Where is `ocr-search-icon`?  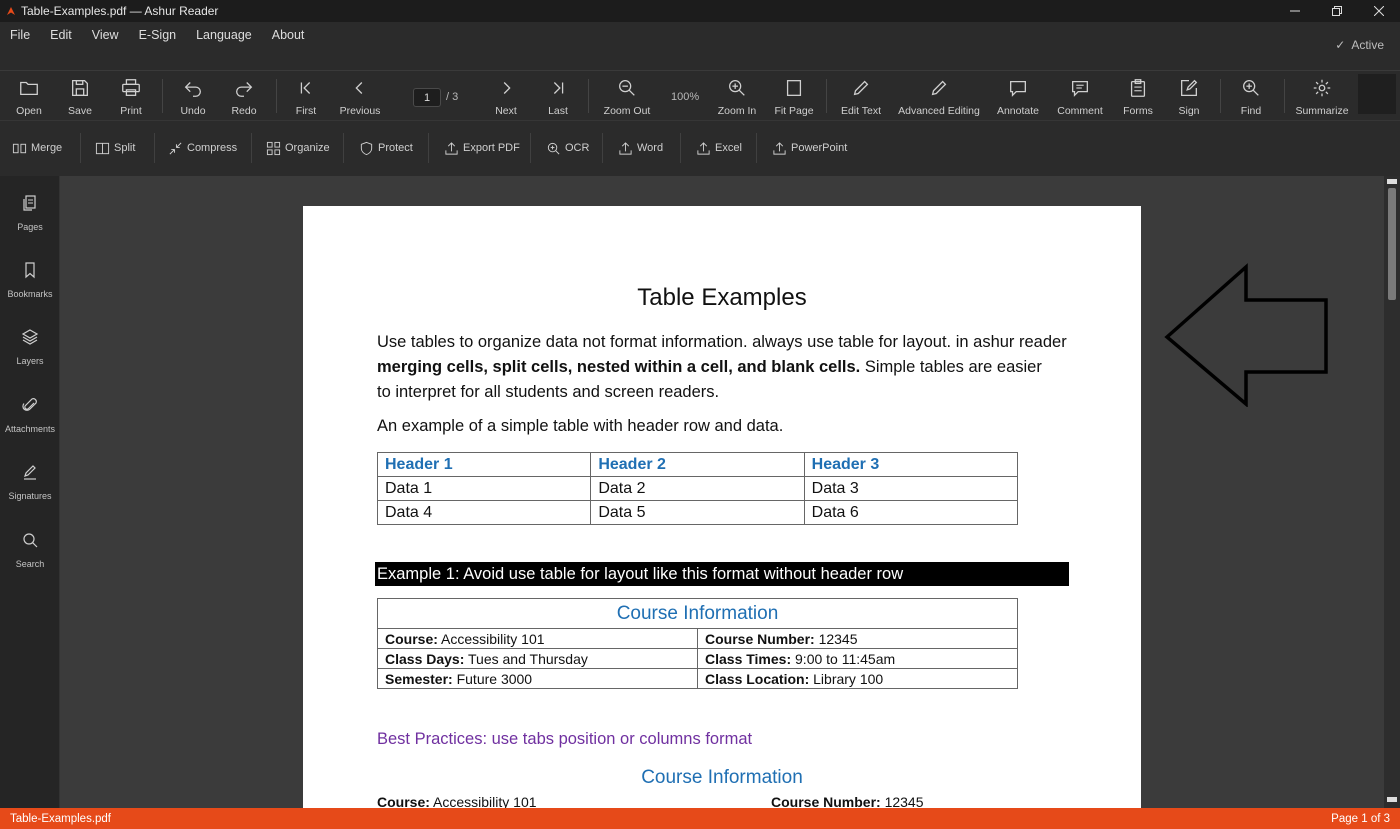 ocr-search-icon is located at coordinates (553, 148).